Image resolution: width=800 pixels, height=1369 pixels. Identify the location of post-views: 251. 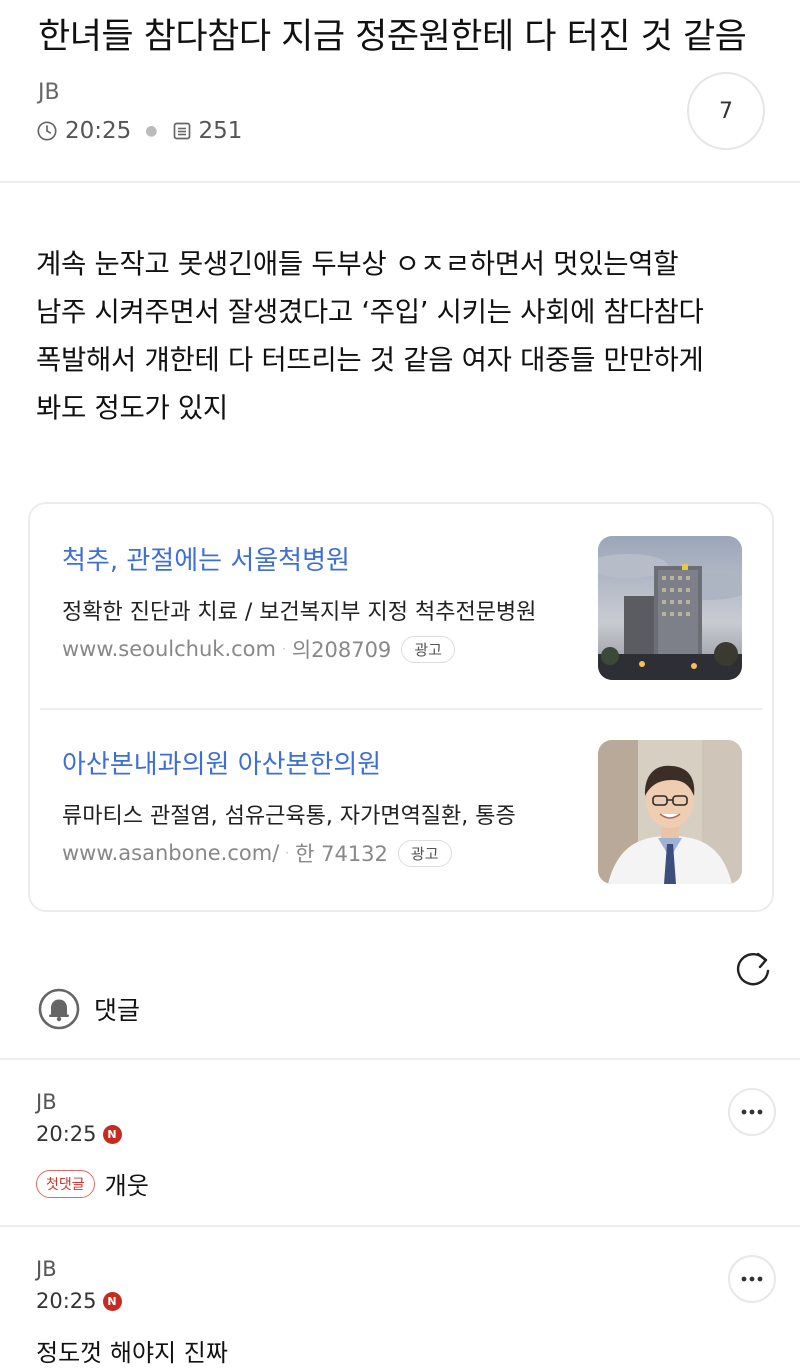
(220, 131).